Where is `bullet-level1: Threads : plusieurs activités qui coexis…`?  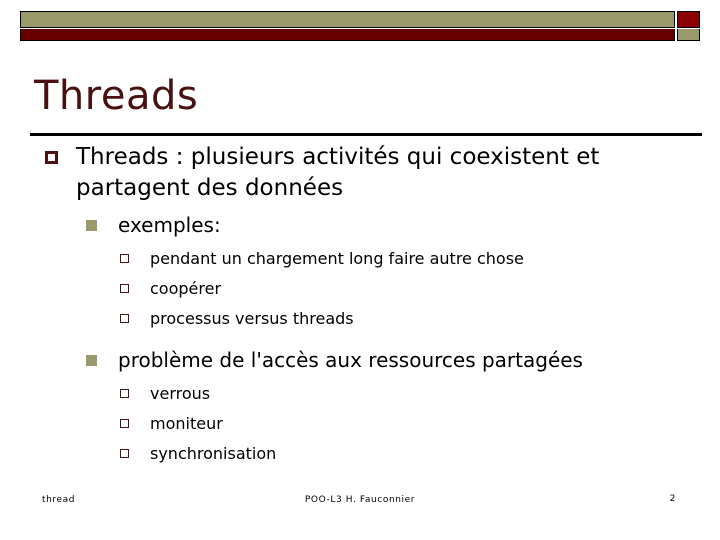
bullet-level1: Threads : plusieurs activités qui coexis… is located at coordinates (348, 173).